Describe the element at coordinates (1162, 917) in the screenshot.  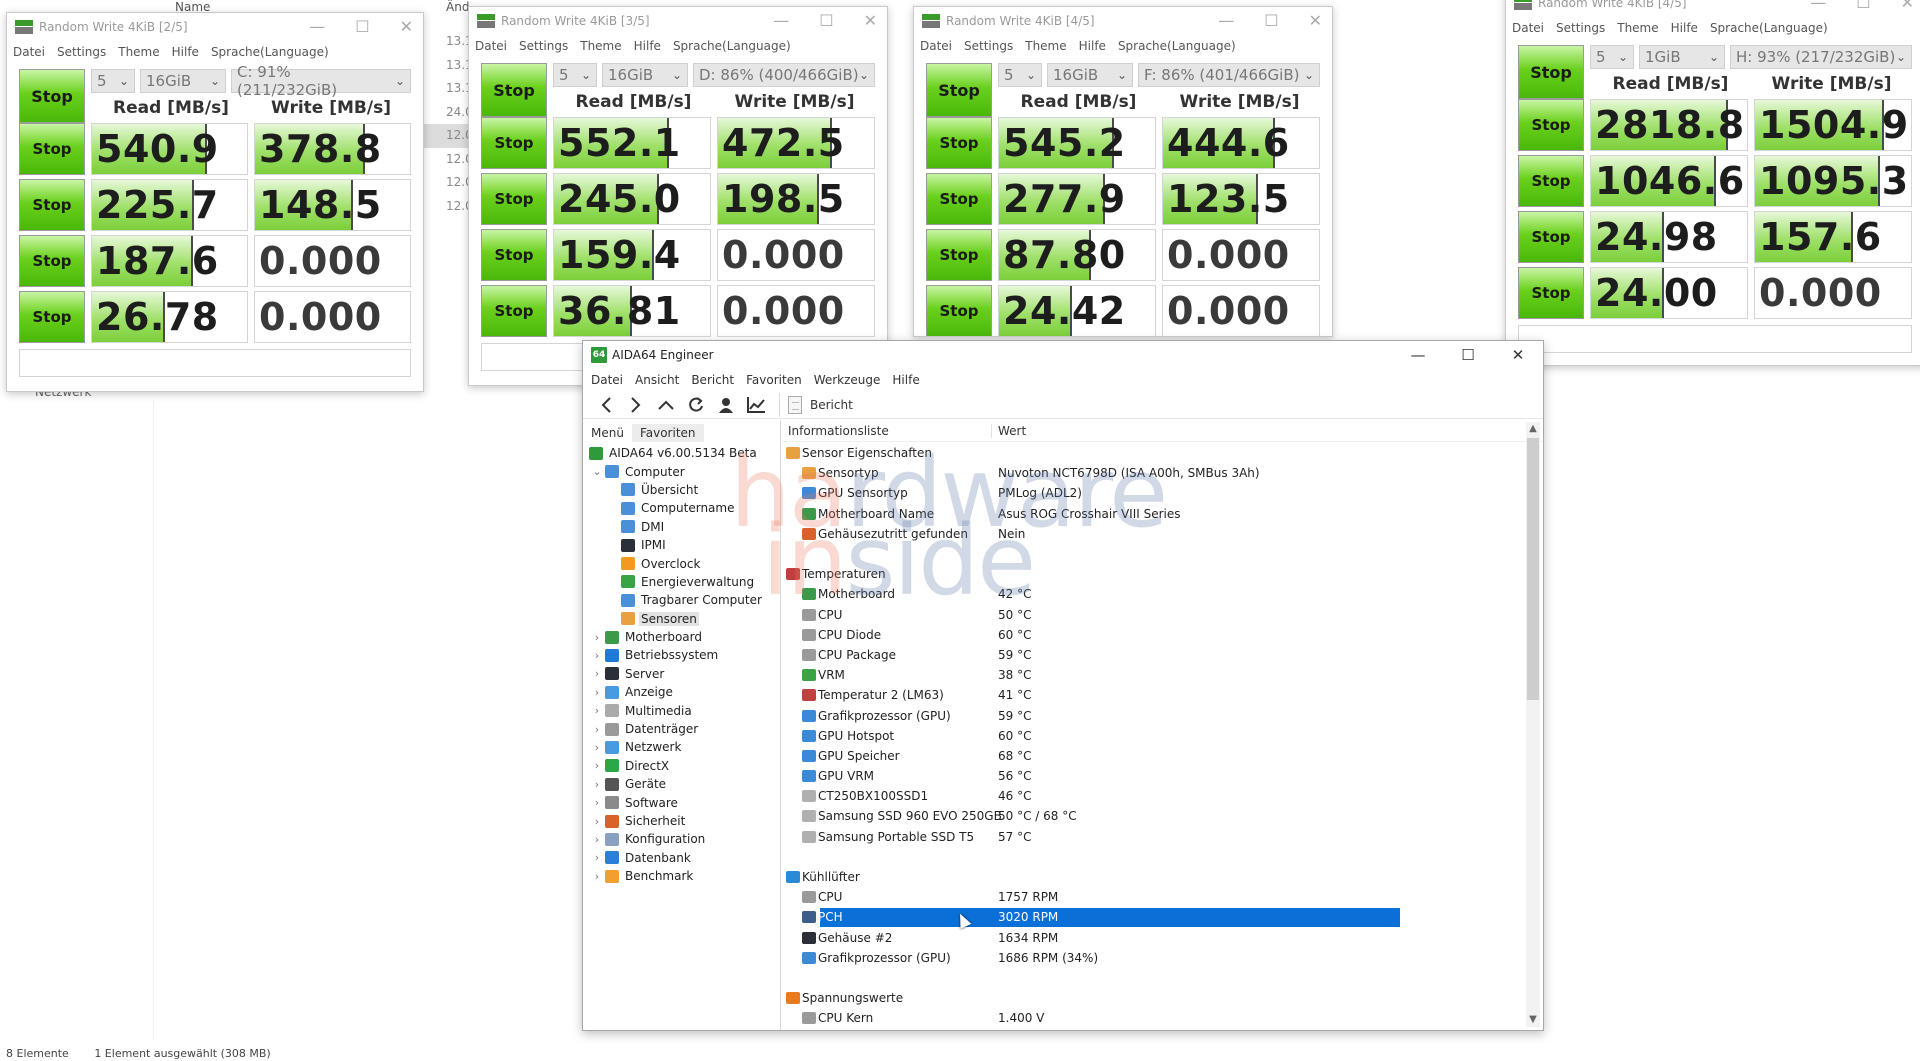
I see `list-item: PCH 3020 RPM` at that location.